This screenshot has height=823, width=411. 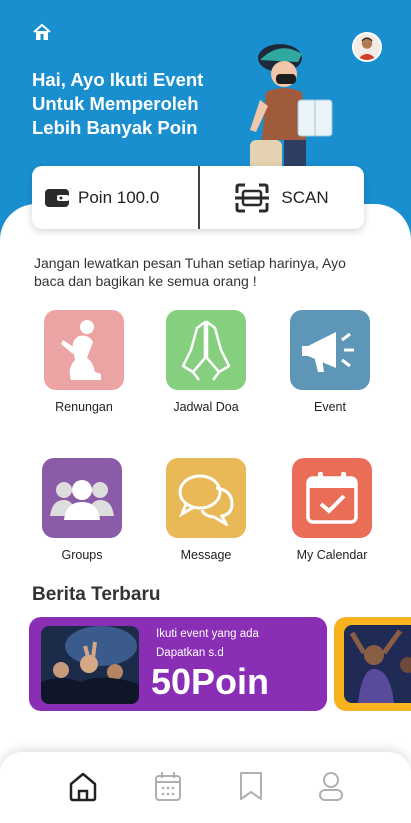 What do you see at coordinates (190, 653) in the screenshot?
I see `news-line-2: Dapatkan s.d` at bounding box center [190, 653].